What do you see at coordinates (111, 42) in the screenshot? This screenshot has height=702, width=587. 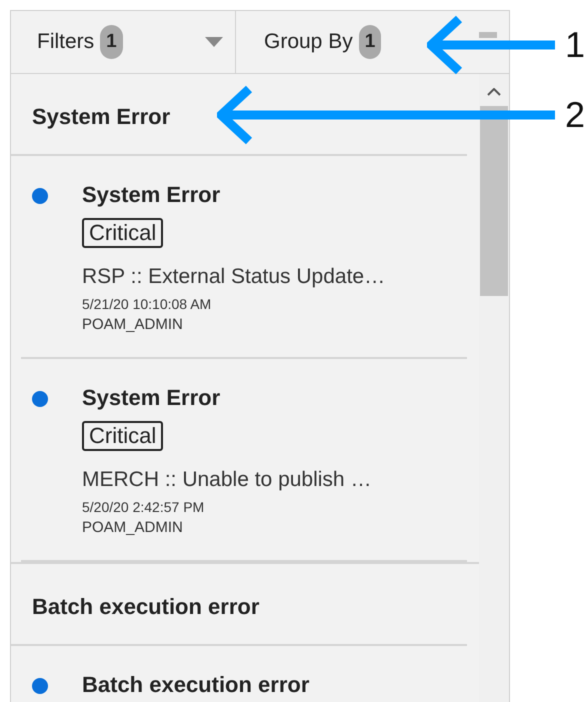 I see `filter-count-badge: 1` at bounding box center [111, 42].